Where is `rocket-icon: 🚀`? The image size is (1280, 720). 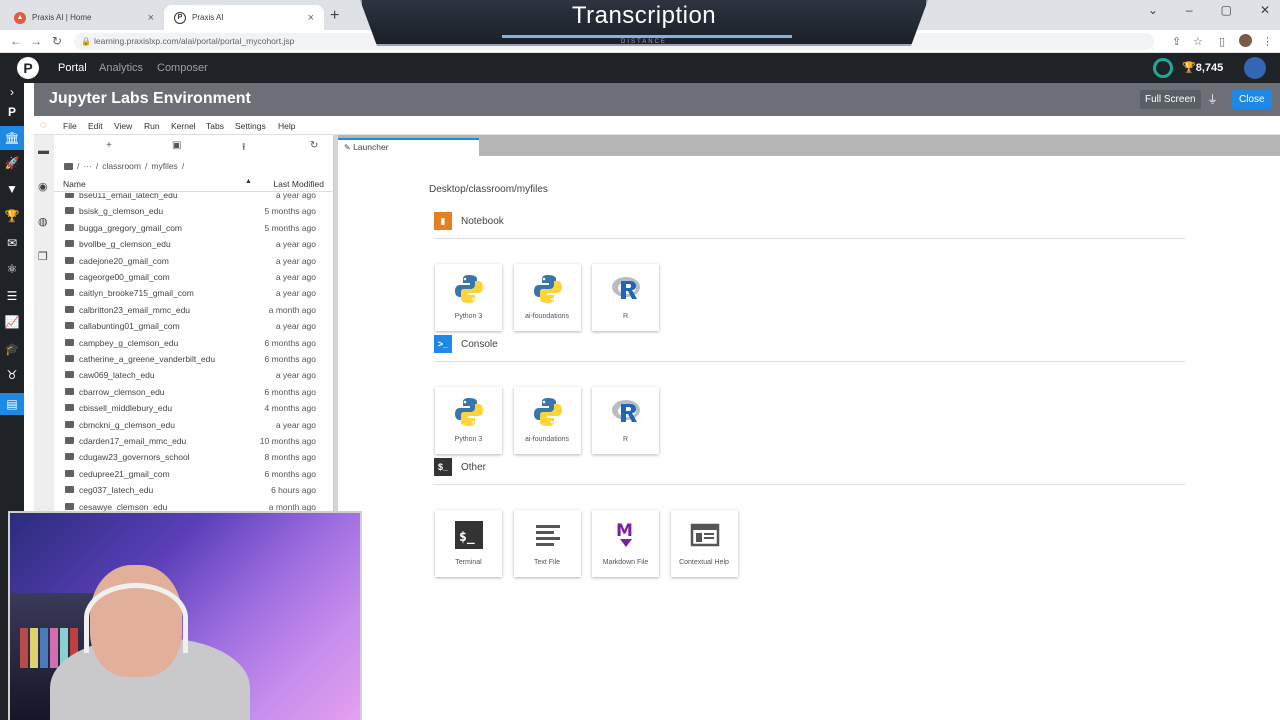 rocket-icon: 🚀 is located at coordinates (12, 163).